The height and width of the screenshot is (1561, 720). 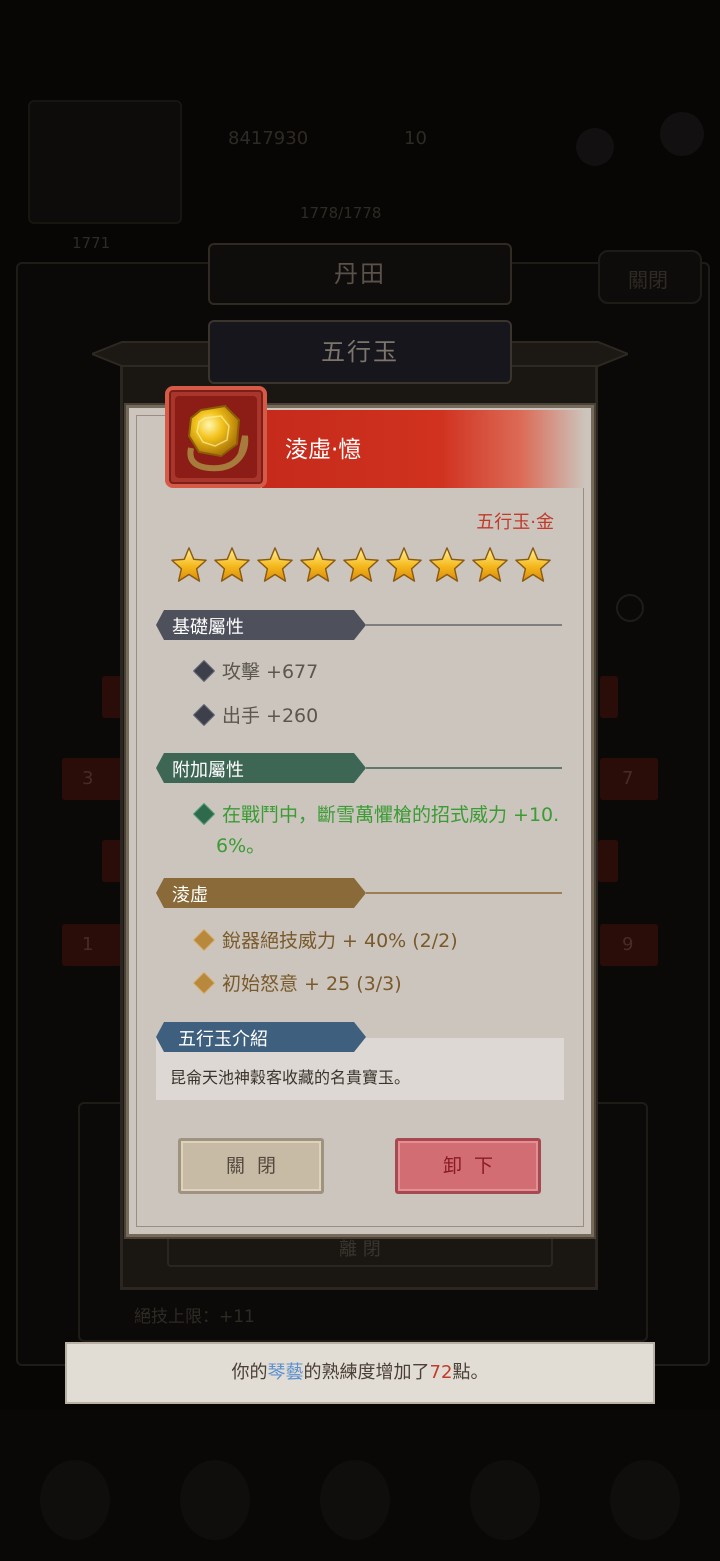 I want to click on silver-currency: 8417930, so click(x=268, y=138).